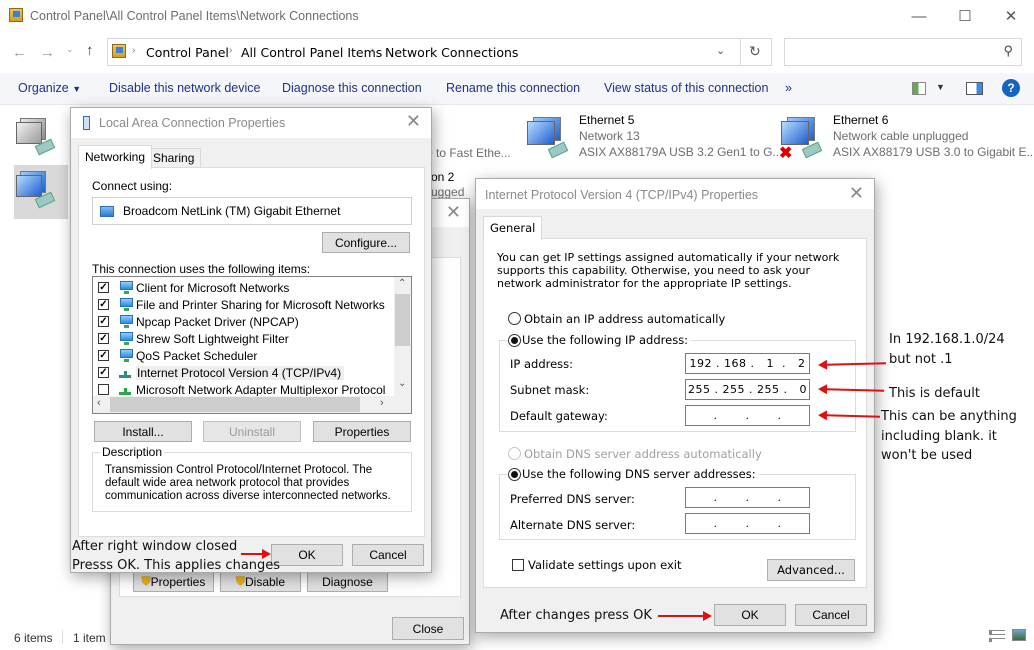 The width and height of the screenshot is (1034, 650). Describe the element at coordinates (903, 52) in the screenshot. I see `search-input: ⚲` at that location.